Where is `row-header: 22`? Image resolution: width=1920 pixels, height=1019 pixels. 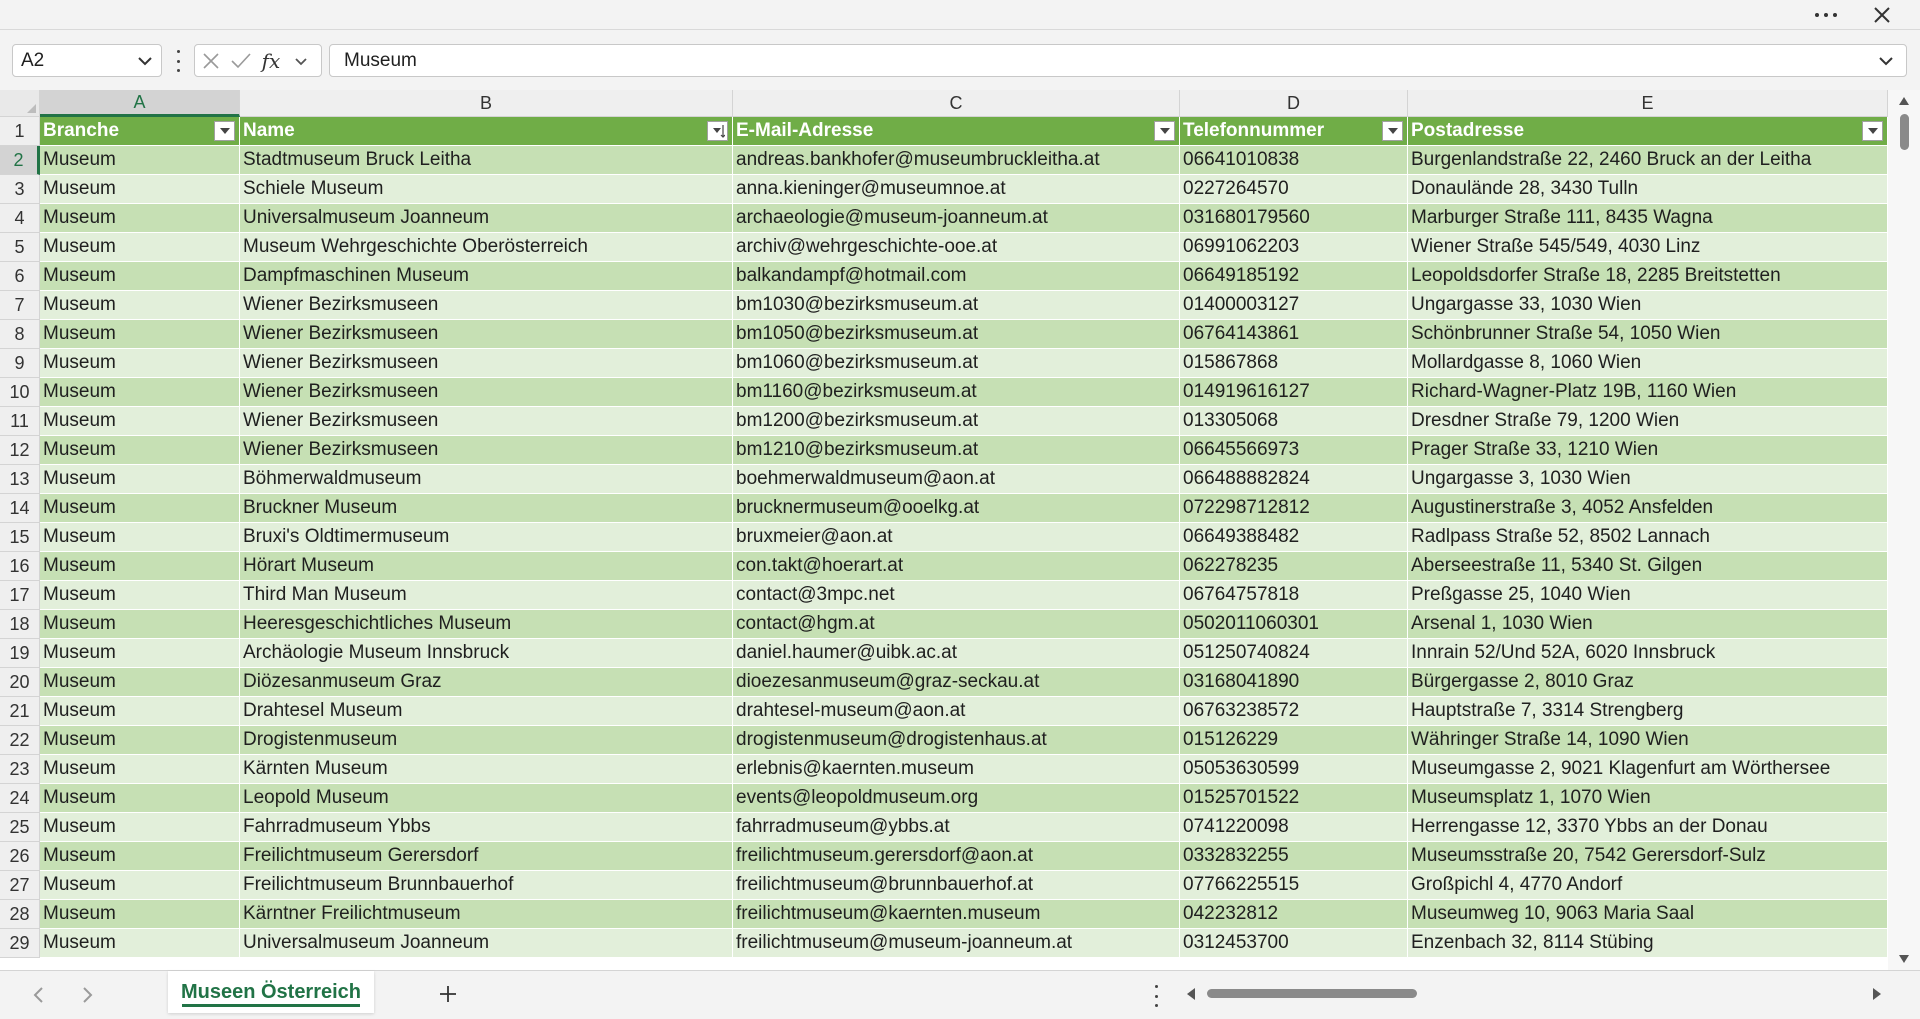 row-header: 22 is located at coordinates (20, 740).